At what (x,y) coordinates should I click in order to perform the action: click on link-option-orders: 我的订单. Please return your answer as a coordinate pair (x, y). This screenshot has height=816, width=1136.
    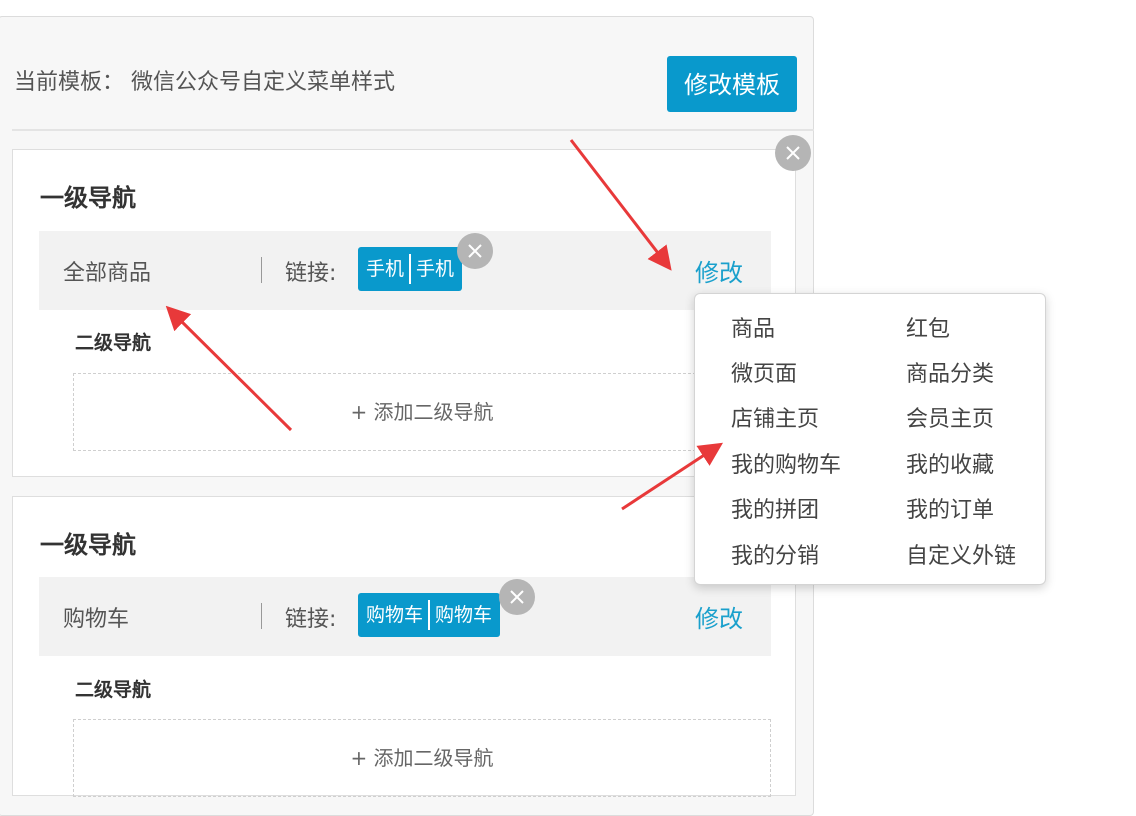
    Looking at the image, I should click on (950, 508).